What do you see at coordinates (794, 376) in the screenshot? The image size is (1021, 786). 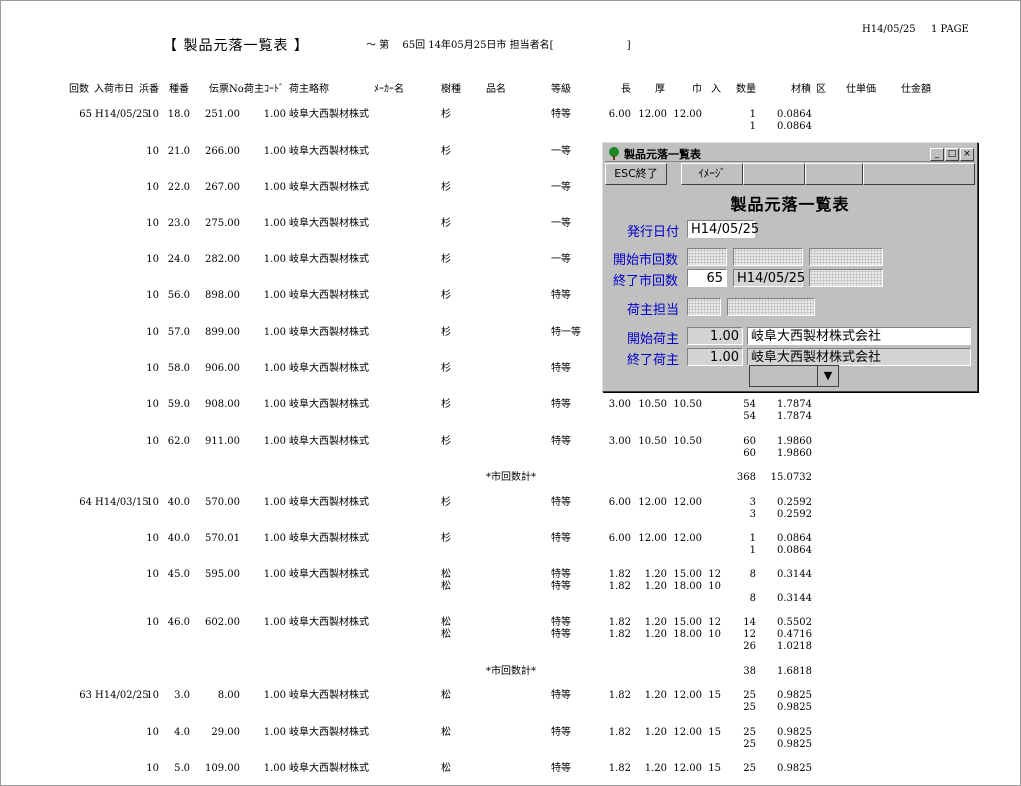 I see `shipper-dropdown: ▼` at bounding box center [794, 376].